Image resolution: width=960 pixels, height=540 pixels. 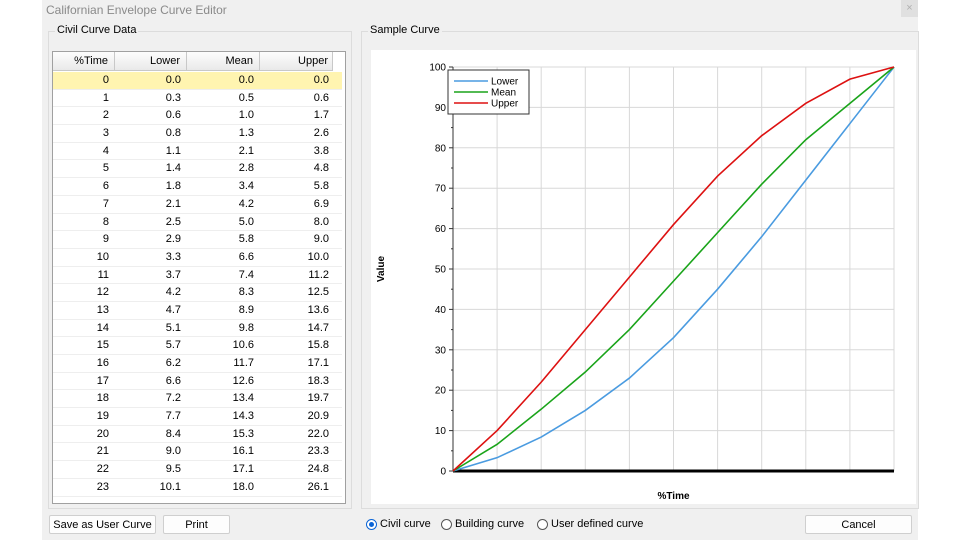 What do you see at coordinates (296, 204) in the screenshot?
I see `cell-upper: 6.9` at bounding box center [296, 204].